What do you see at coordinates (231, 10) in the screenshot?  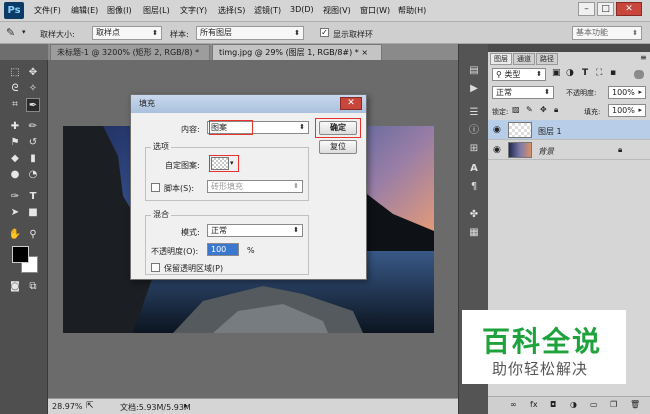 I see `menu-select: 选择(S)` at bounding box center [231, 10].